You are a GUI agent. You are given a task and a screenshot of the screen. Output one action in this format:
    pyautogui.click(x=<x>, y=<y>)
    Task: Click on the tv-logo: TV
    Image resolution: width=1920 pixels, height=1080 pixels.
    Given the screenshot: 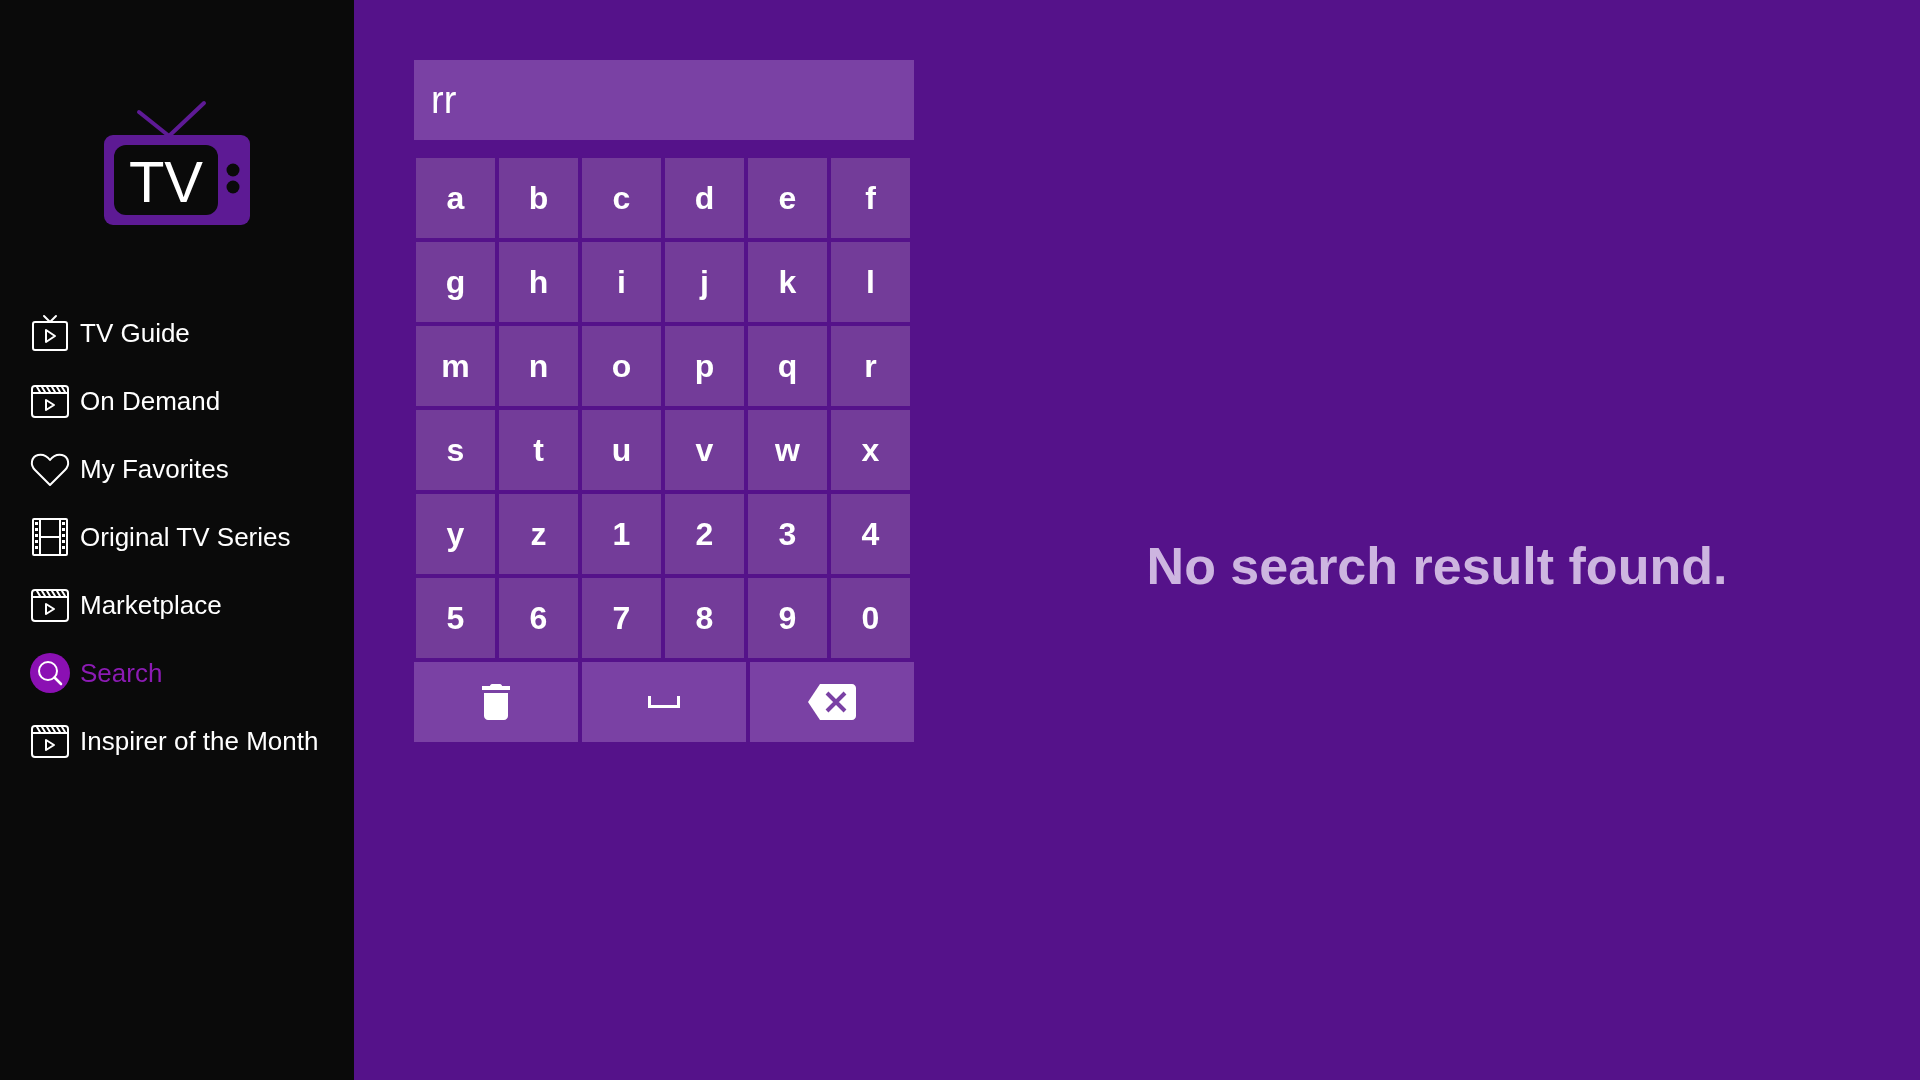 What is the action you would take?
    pyautogui.click(x=177, y=162)
    